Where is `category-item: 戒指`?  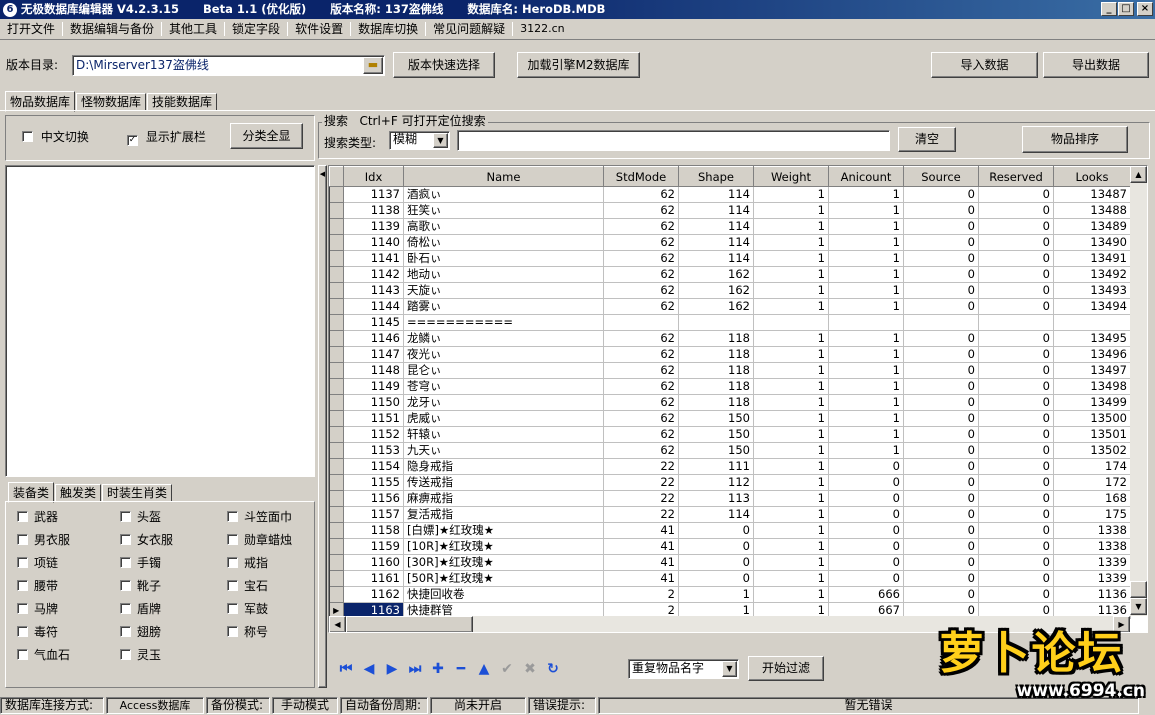
category-item: 戒指 is located at coordinates (272, 563).